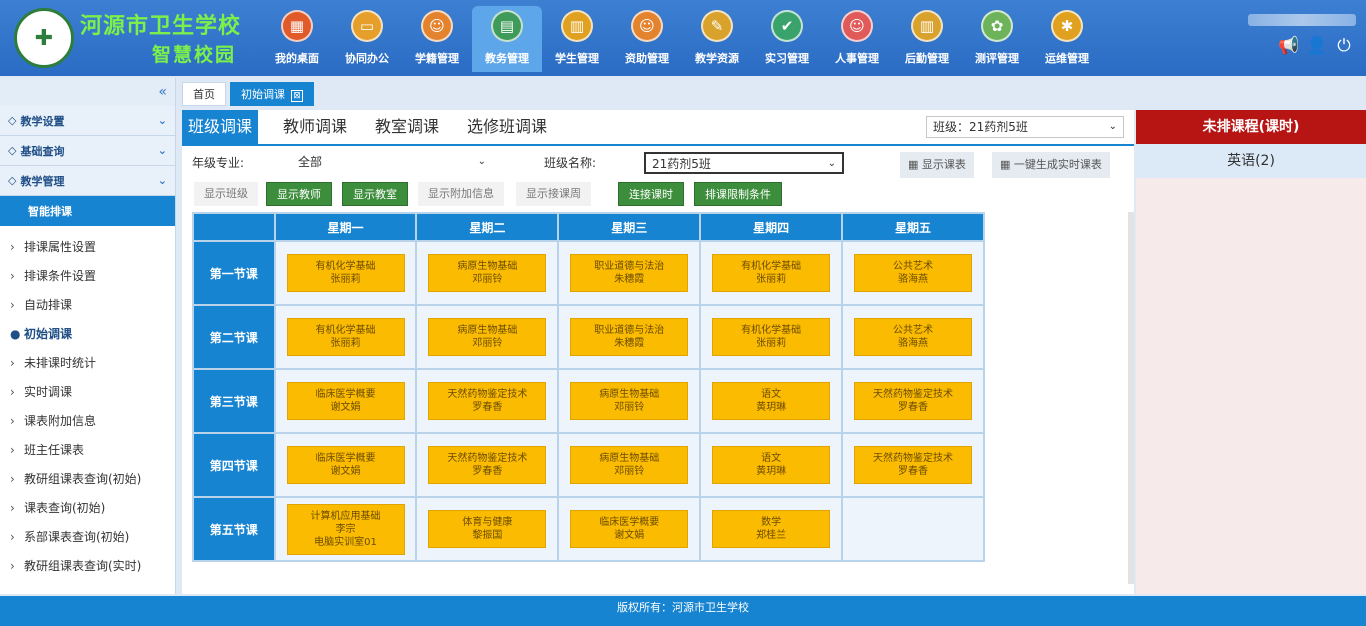 The height and width of the screenshot is (626, 1366). Describe the element at coordinates (1344, 46) in the screenshot. I see `power-icon: ⏻` at that location.